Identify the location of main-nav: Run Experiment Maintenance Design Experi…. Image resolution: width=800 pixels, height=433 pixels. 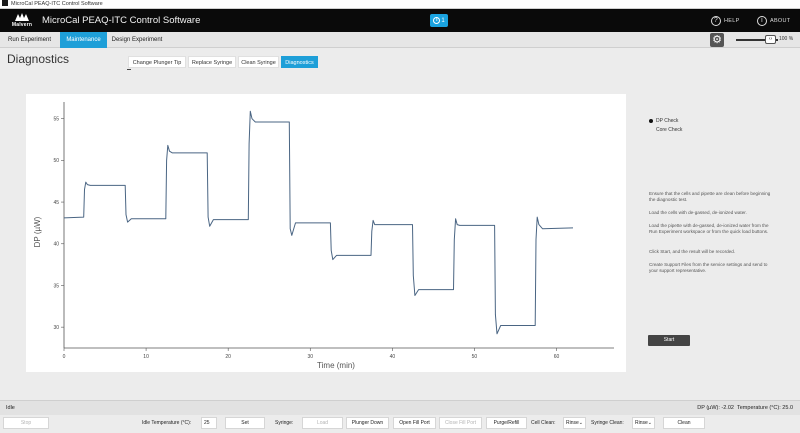
(400, 40).